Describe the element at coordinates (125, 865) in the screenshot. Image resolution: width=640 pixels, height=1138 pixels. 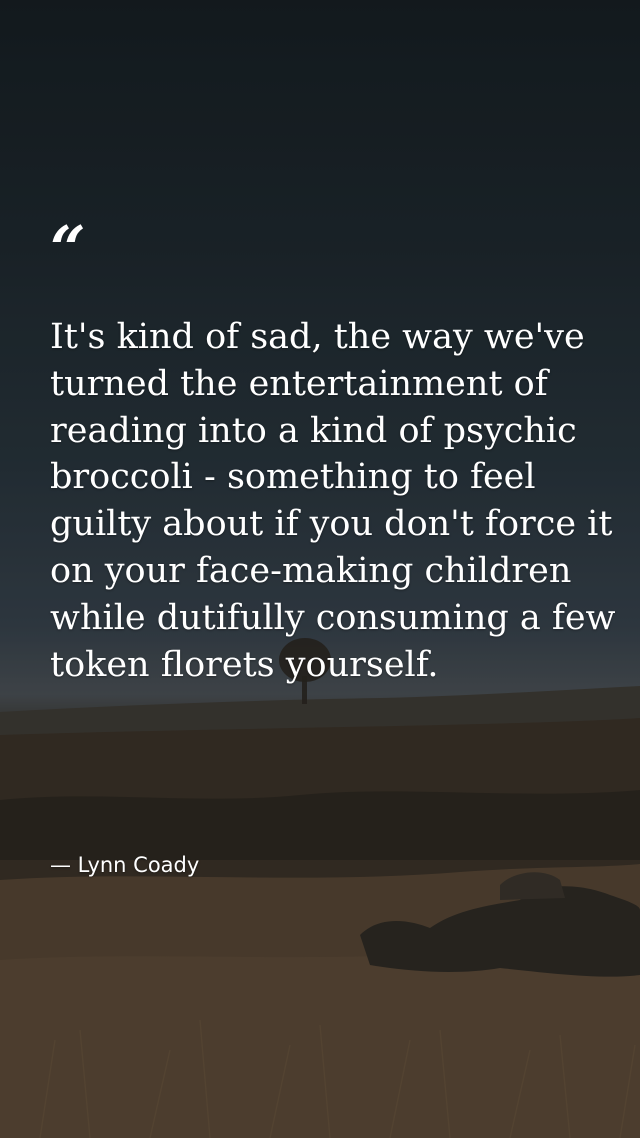
I see `quote-author: — Lynn Coady` at that location.